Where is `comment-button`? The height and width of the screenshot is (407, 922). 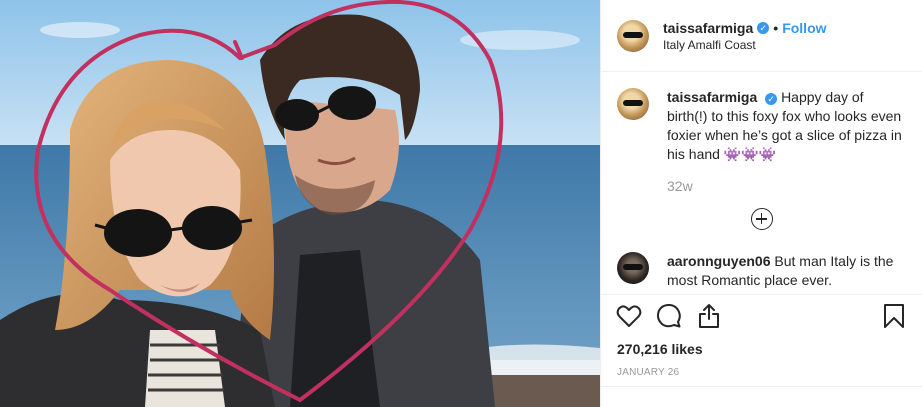 comment-button is located at coordinates (669, 316).